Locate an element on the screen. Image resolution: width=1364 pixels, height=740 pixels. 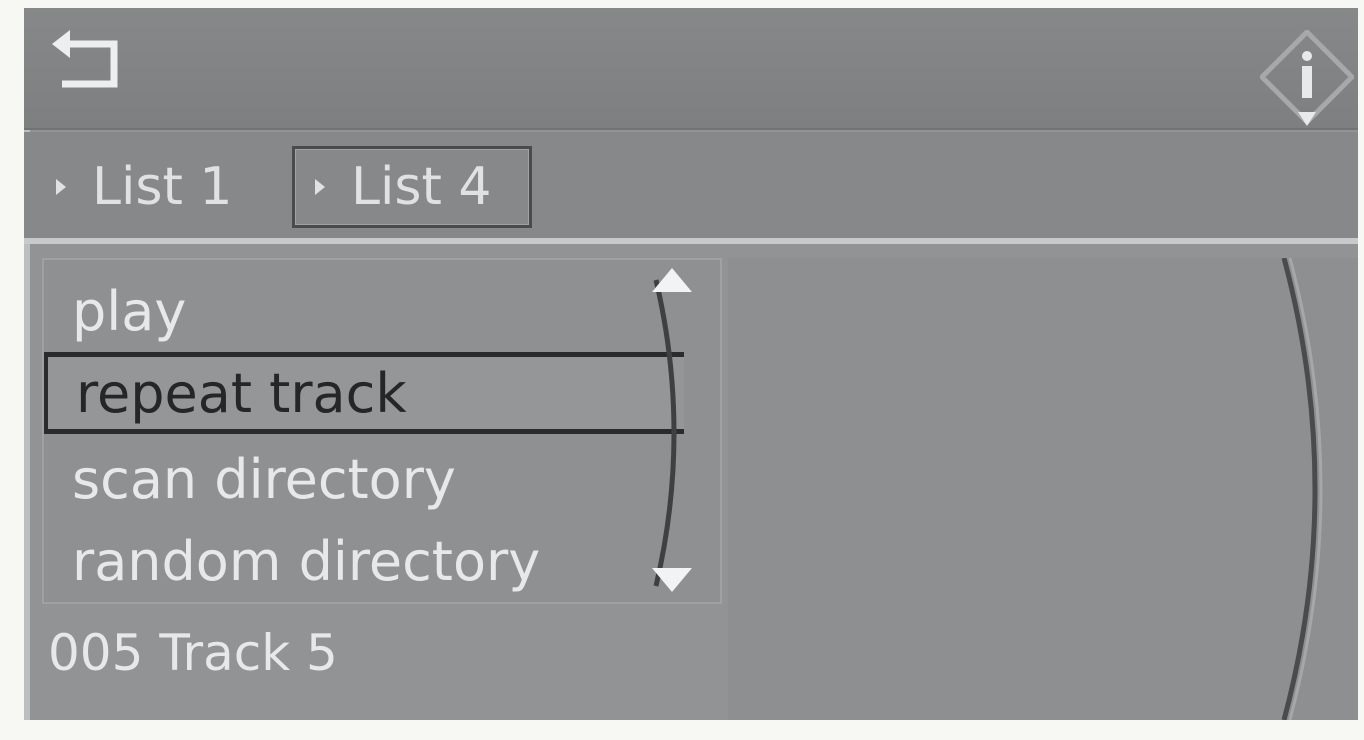
tab-label: List 4 is located at coordinates (421, 187).